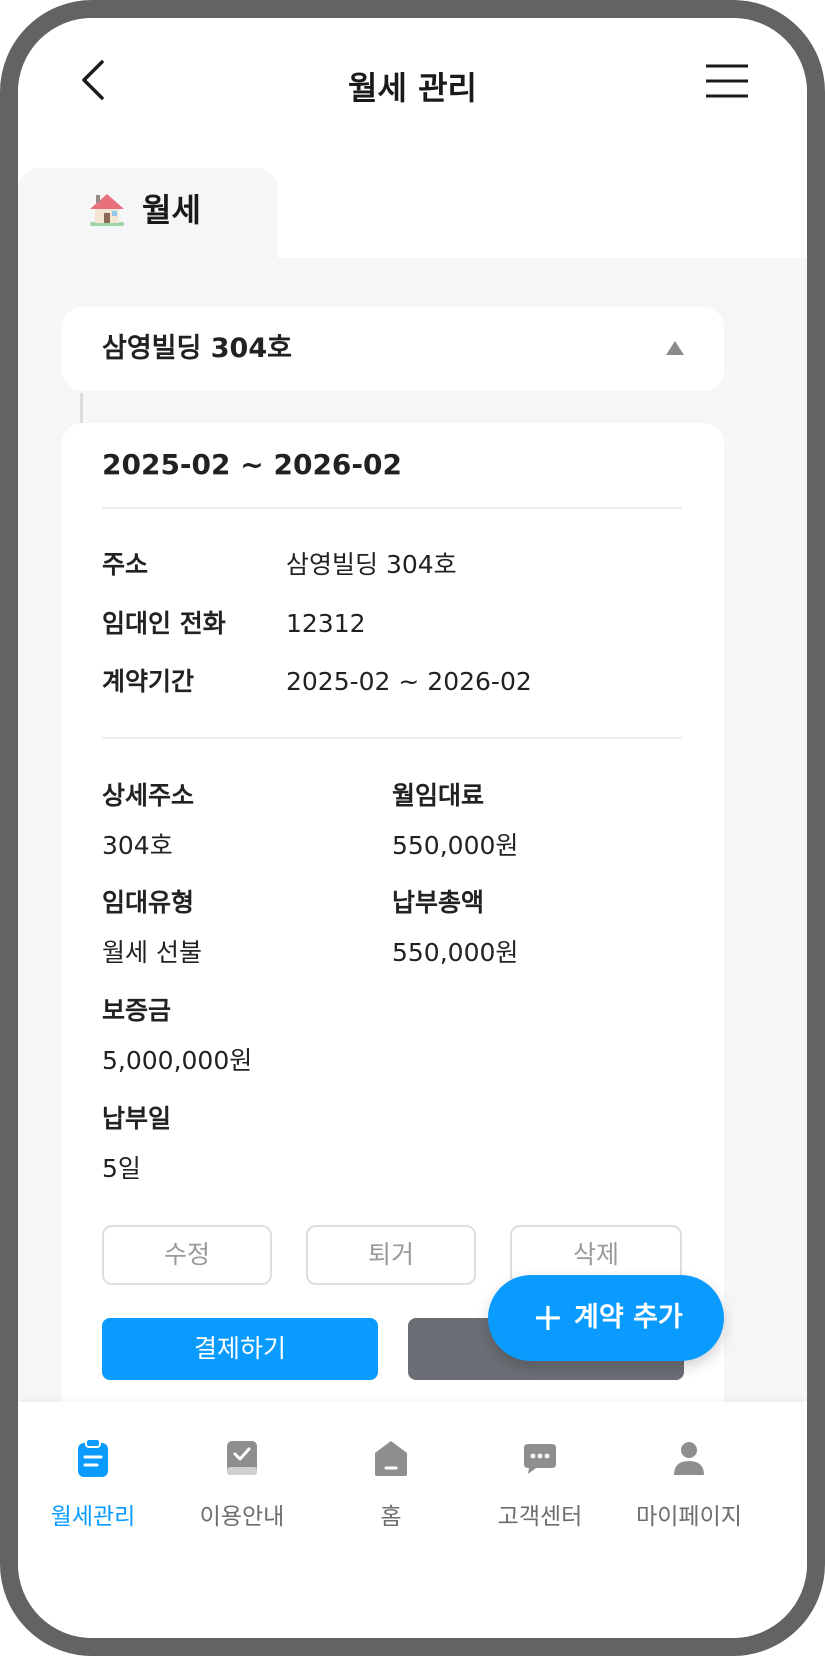 The width and height of the screenshot is (825, 1656). I want to click on address-label: 주소, so click(125, 564).